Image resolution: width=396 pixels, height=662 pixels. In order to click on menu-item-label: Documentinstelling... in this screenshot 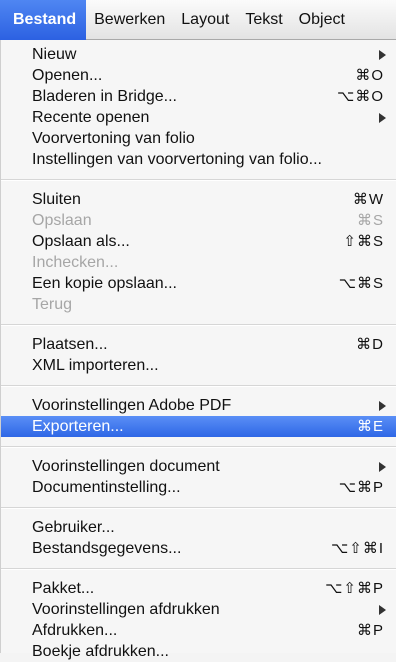, I will do `click(106, 487)`.